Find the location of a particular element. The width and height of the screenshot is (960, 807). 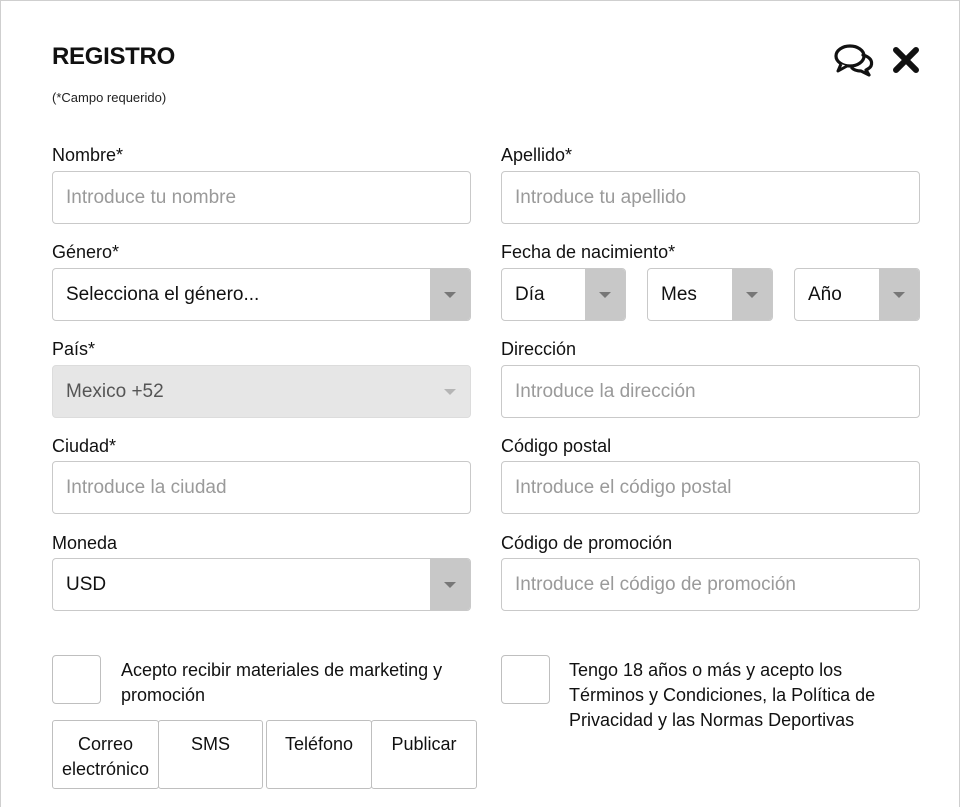

close-icon is located at coordinates (906, 60).